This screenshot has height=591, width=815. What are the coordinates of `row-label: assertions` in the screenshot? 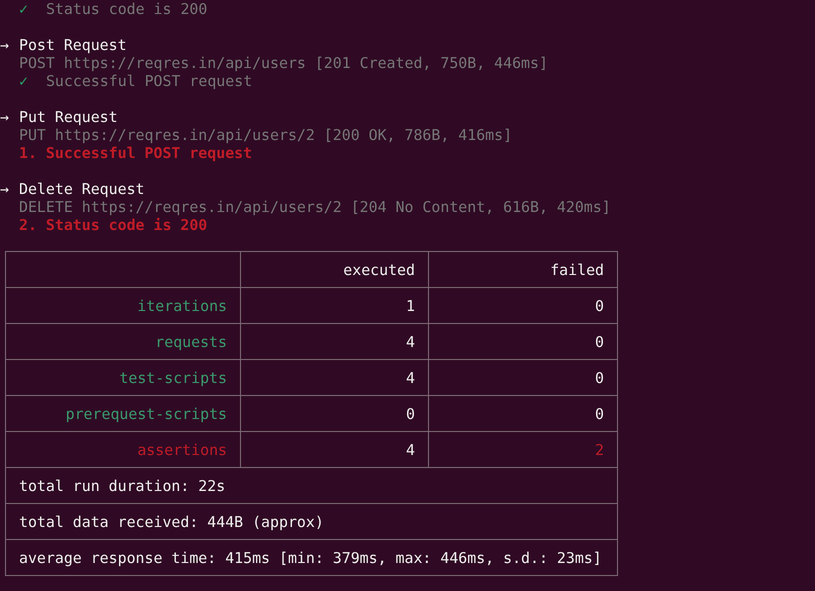 It's located at (123, 450).